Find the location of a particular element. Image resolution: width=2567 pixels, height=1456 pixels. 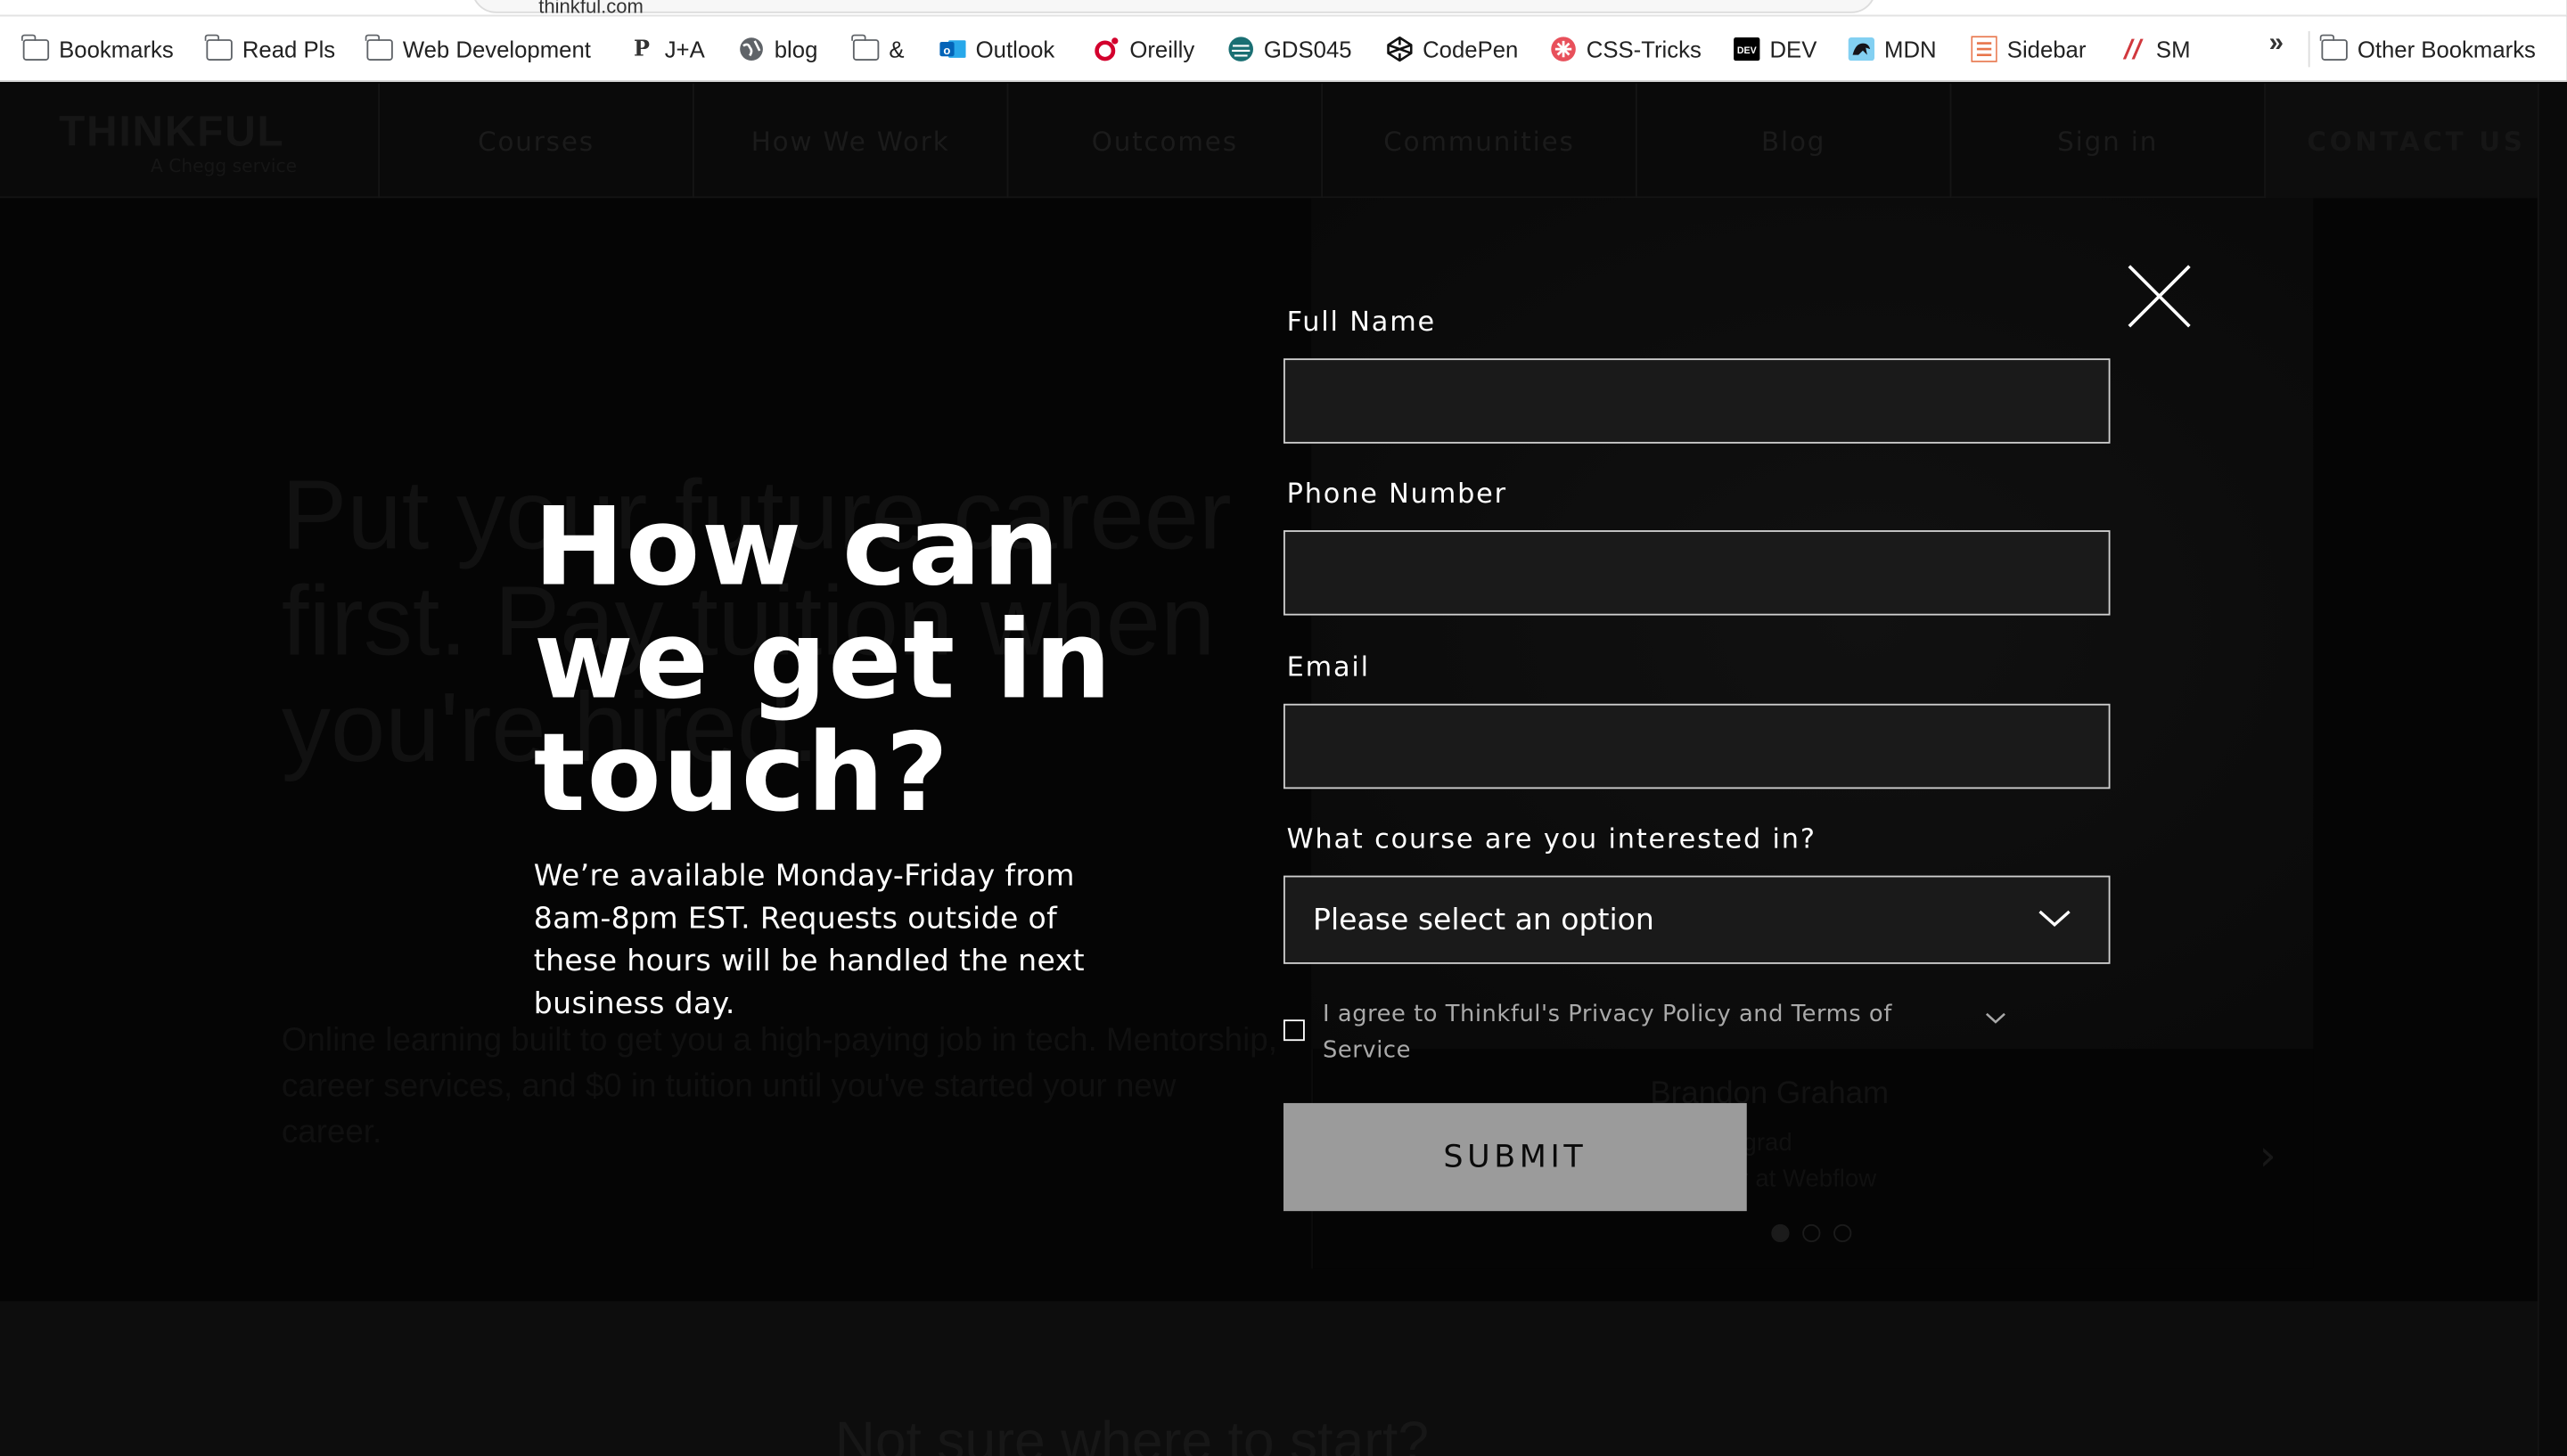

full-name-input is located at coordinates (1697, 401).